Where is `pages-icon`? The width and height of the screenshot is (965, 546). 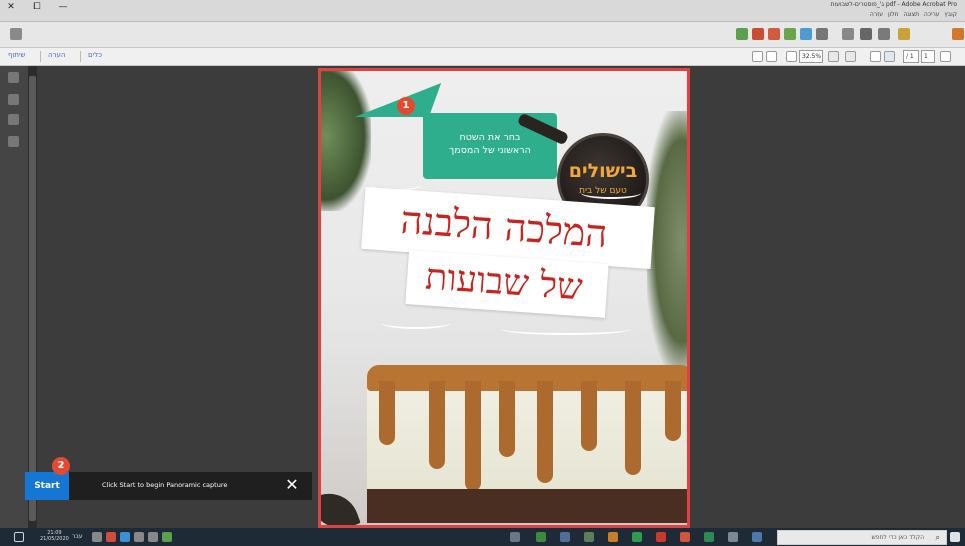
pages-icon is located at coordinates (13, 77).